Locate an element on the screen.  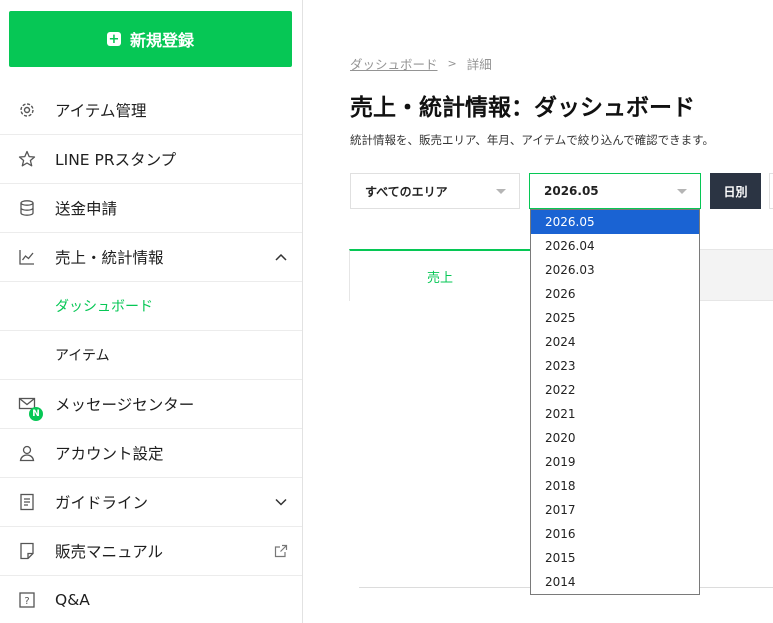
area-select-value: すべてのエリア is located at coordinates (406, 191).